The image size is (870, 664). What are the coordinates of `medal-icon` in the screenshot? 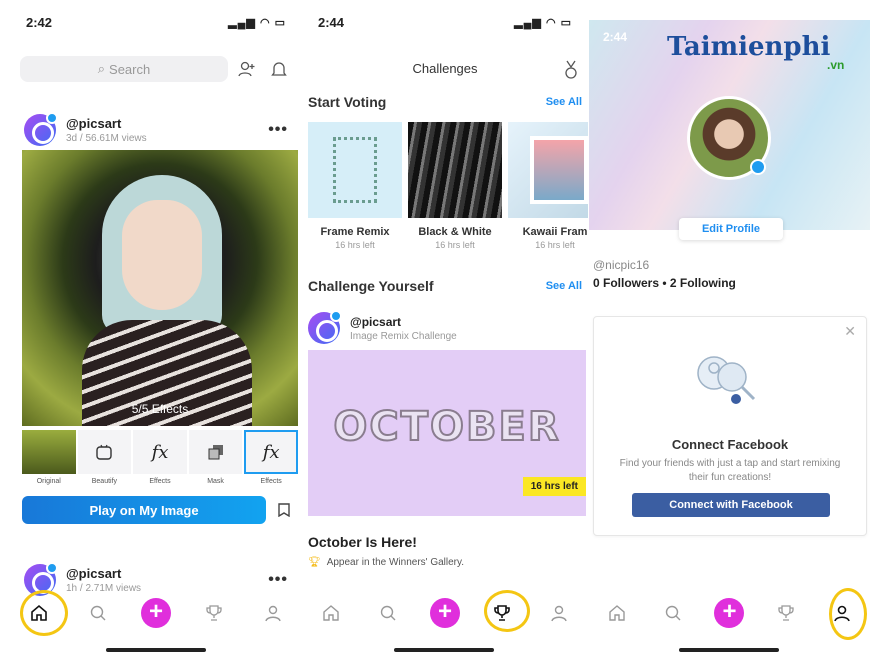 It's located at (571, 72).